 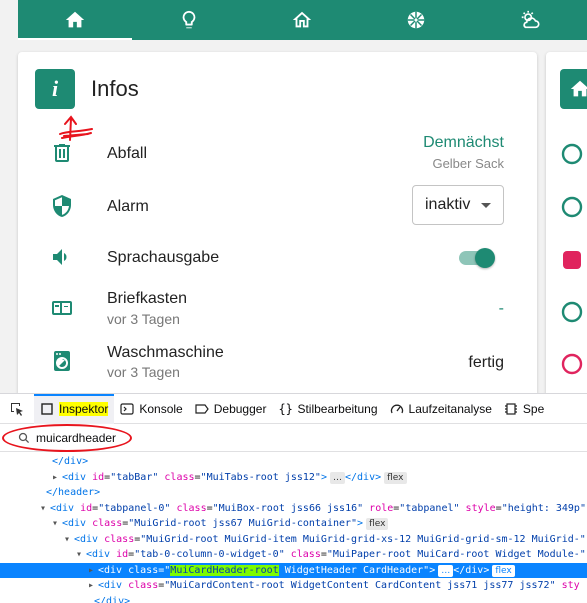 I want to click on tab-label: Stilbearbeitung, so click(x=337, y=408).